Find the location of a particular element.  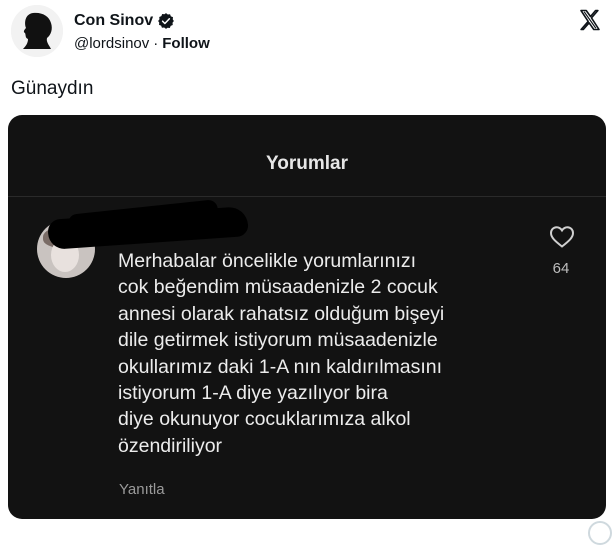

more-options-partial-icon is located at coordinates (600, 533).